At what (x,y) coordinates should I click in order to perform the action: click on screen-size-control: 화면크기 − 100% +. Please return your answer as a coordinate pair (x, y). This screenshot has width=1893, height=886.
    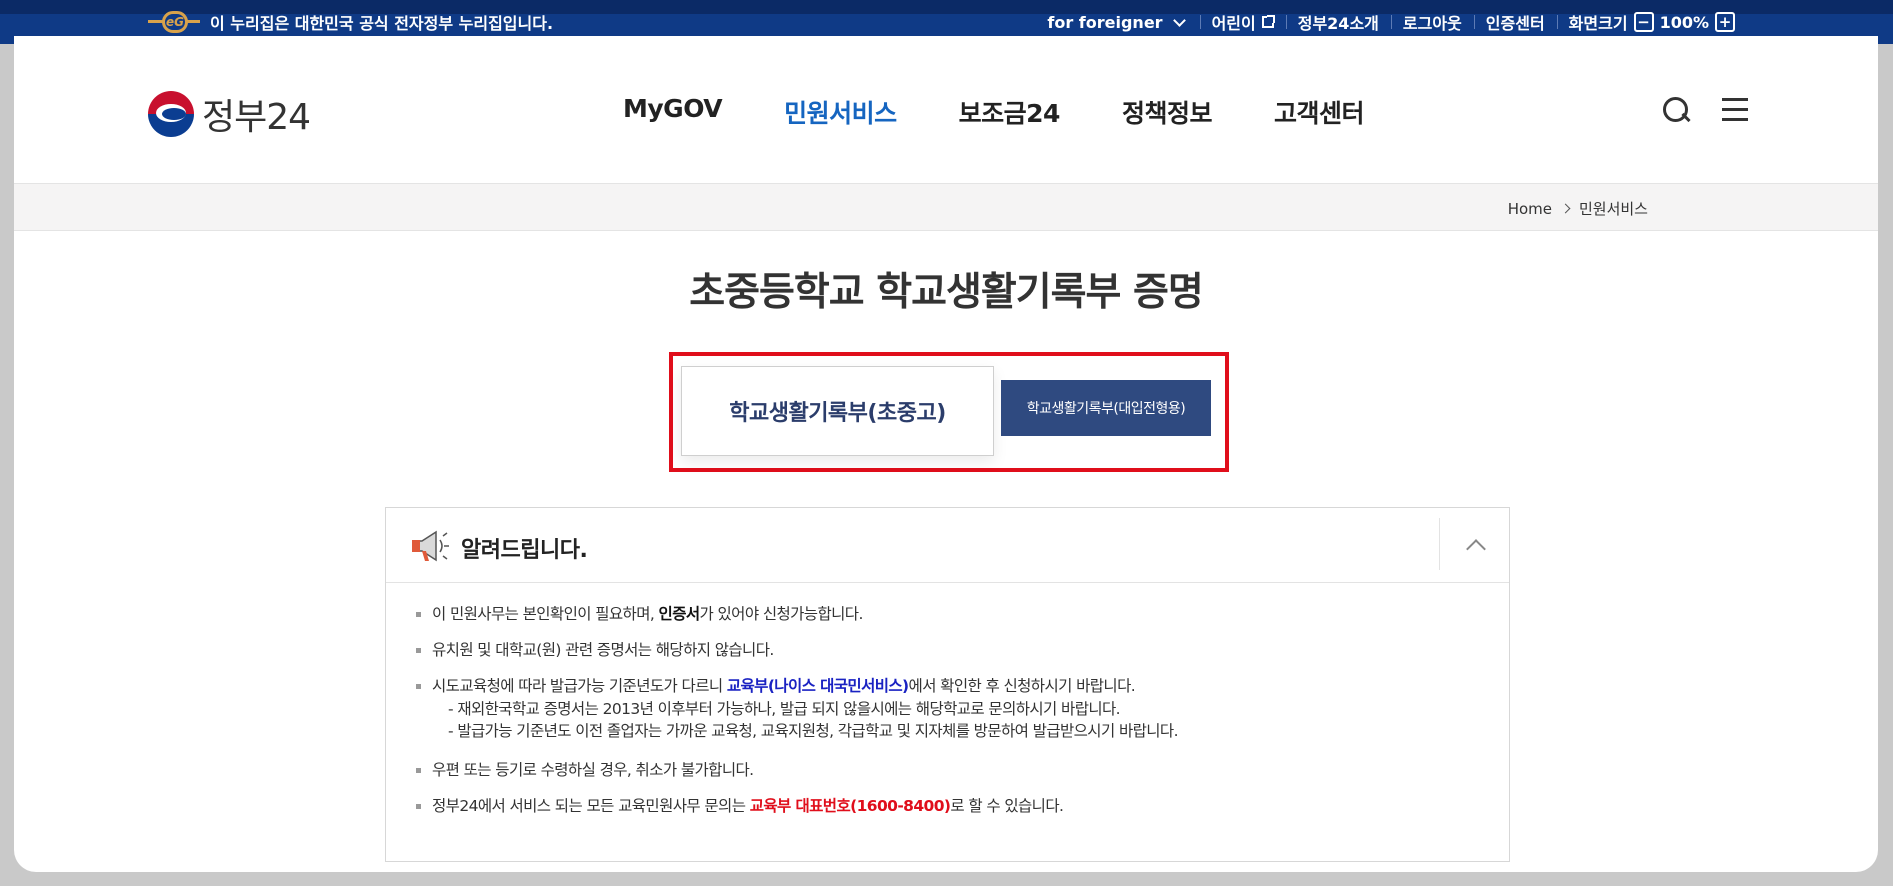
    Looking at the image, I should click on (1651, 22).